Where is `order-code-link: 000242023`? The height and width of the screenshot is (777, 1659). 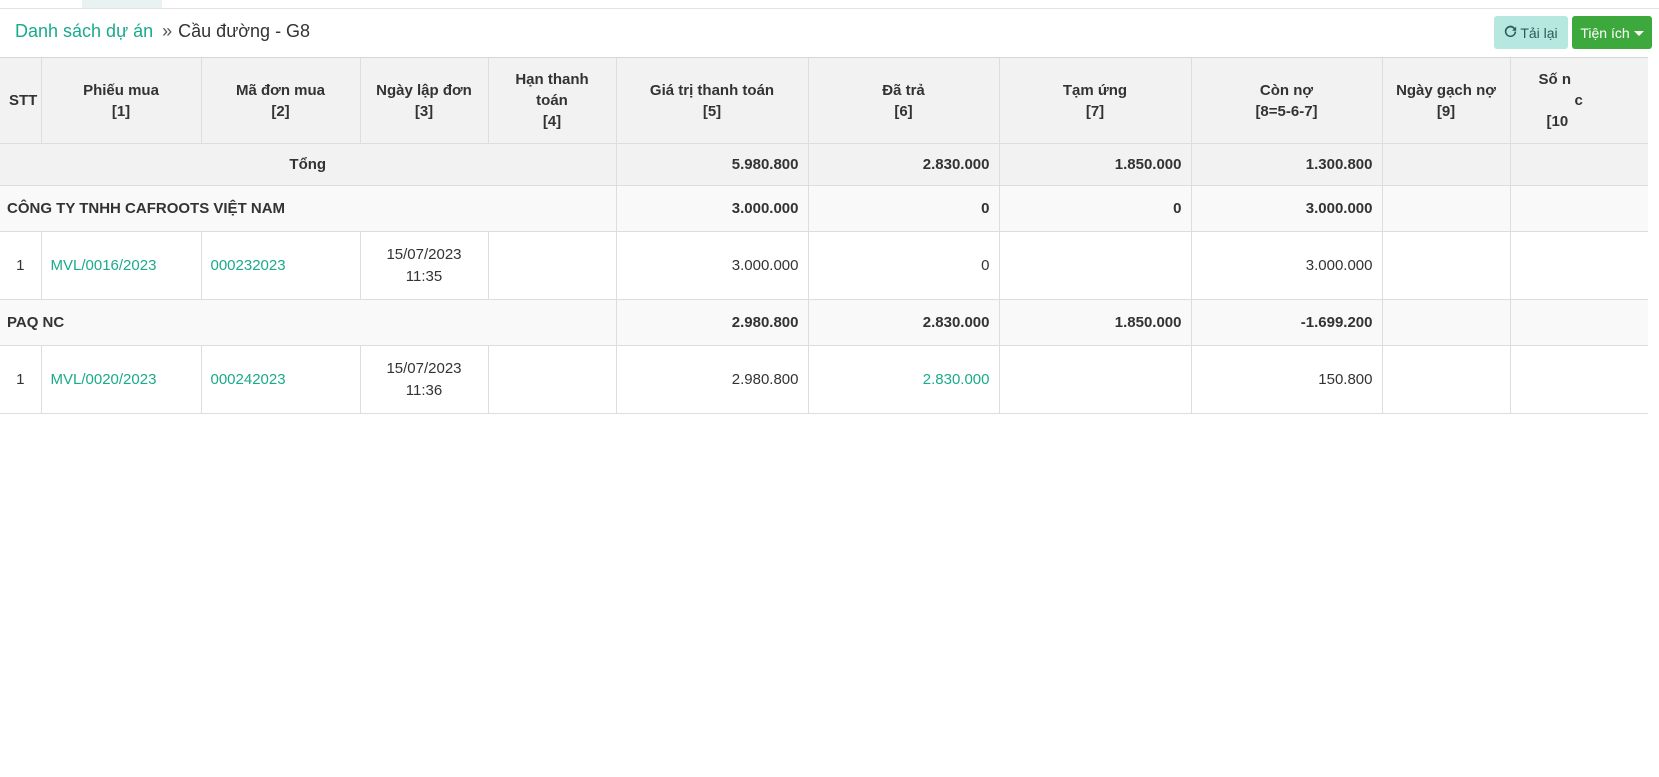
order-code-link: 000242023 is located at coordinates (281, 379).